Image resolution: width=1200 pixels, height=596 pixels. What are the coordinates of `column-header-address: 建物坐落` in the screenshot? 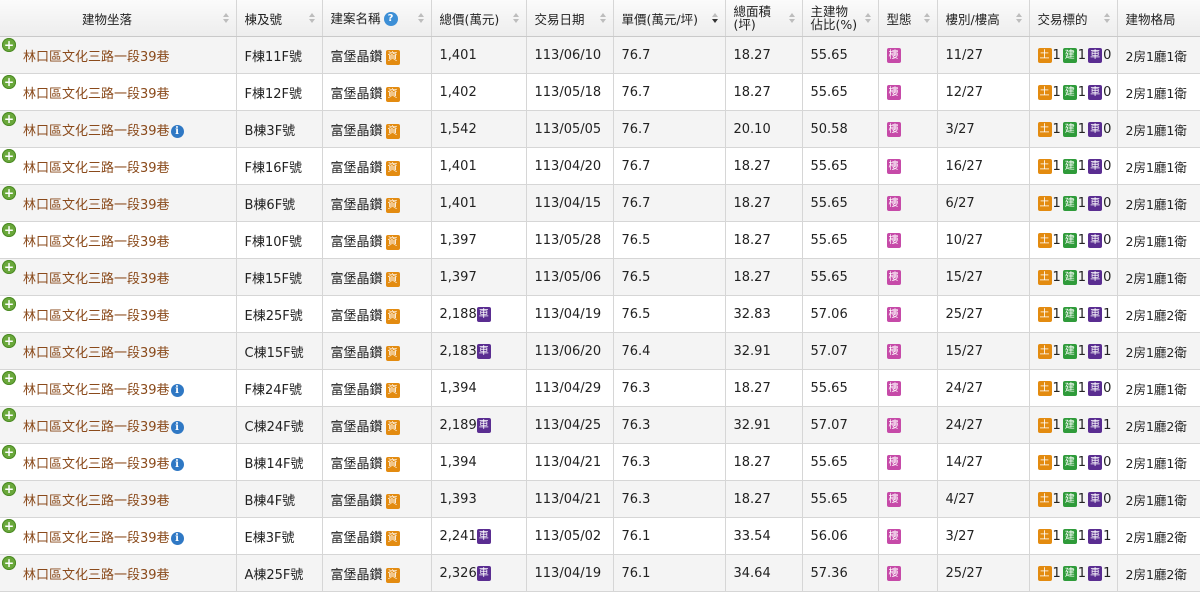 It's located at (118, 18).